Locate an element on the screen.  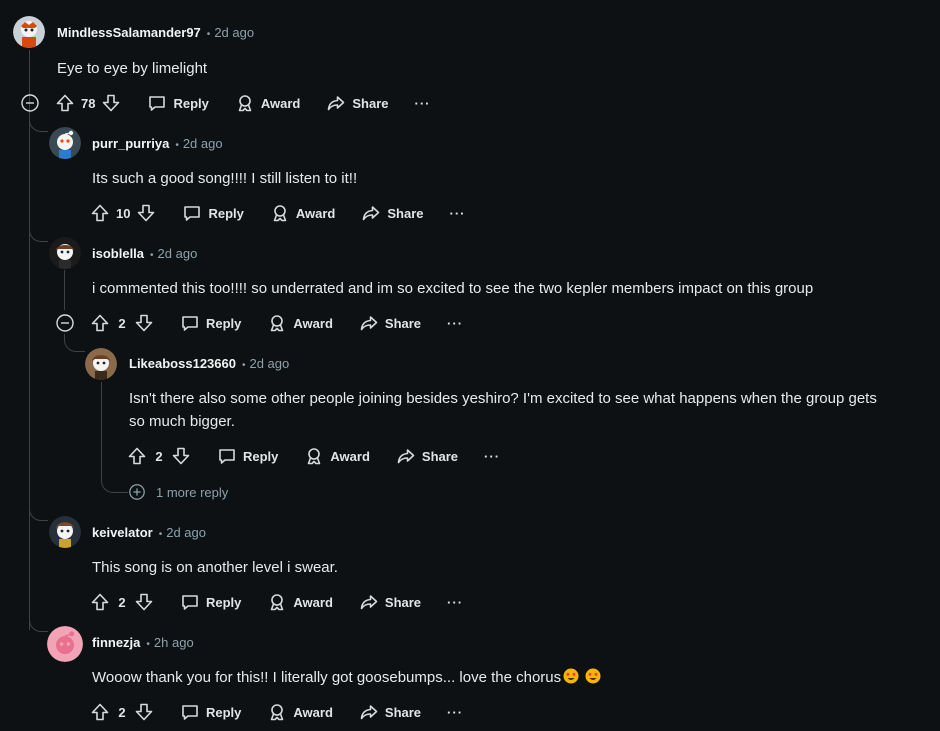
comment-meta: purr_purriya • 2d ago is located at coordinates (157, 144).